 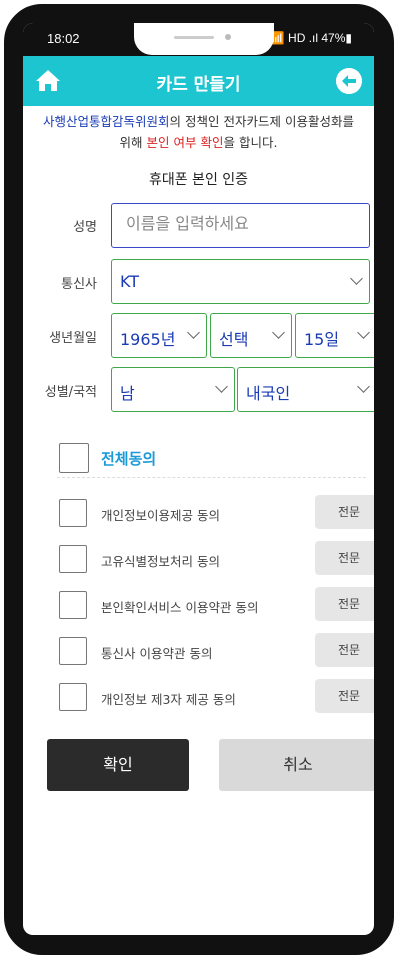 I want to click on cancel-button: 취소, so click(x=296, y=765).